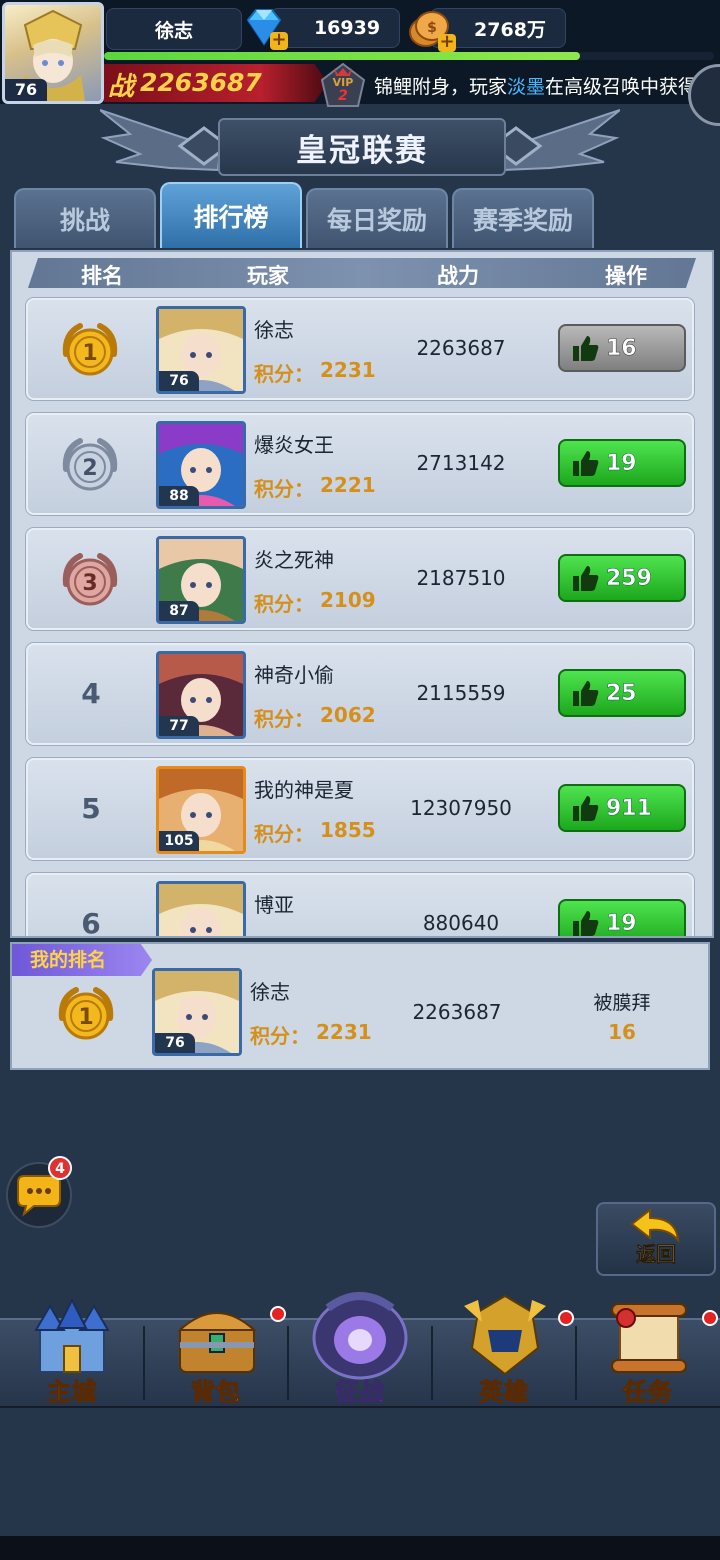 The image size is (720, 1560). Describe the element at coordinates (348, 715) in the screenshot. I see `score-value: 2062` at that location.